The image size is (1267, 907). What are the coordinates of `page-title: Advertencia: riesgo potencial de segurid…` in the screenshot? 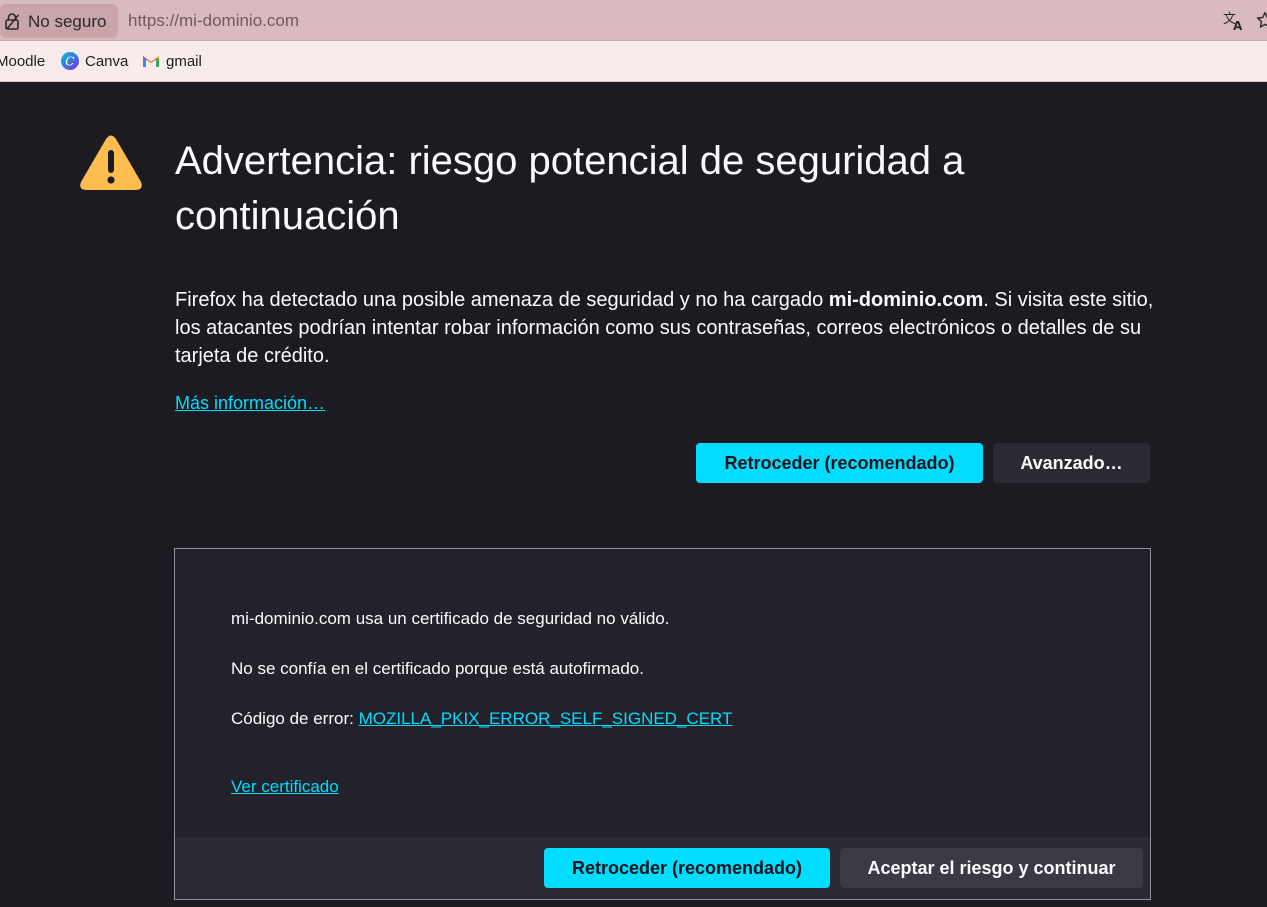 It's located at (570, 188).